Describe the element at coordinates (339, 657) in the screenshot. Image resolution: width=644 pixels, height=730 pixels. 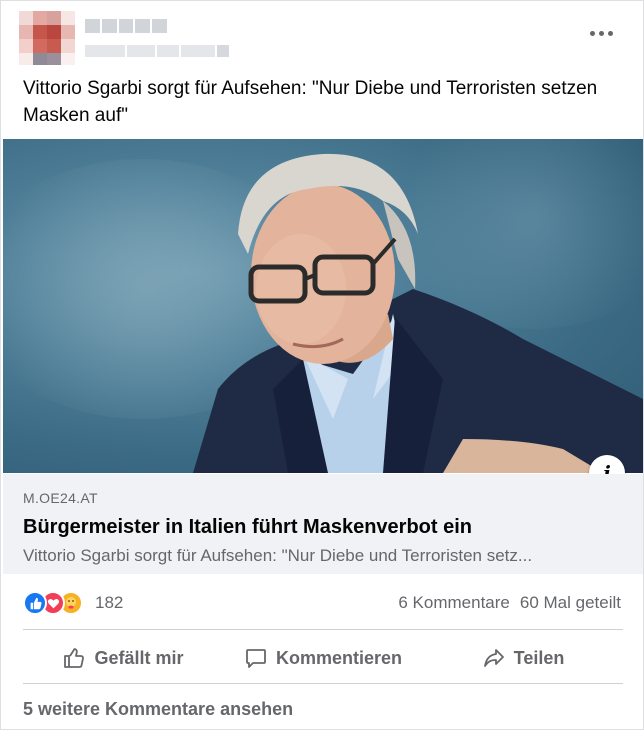
I see `comment-label: Kommentieren` at that location.